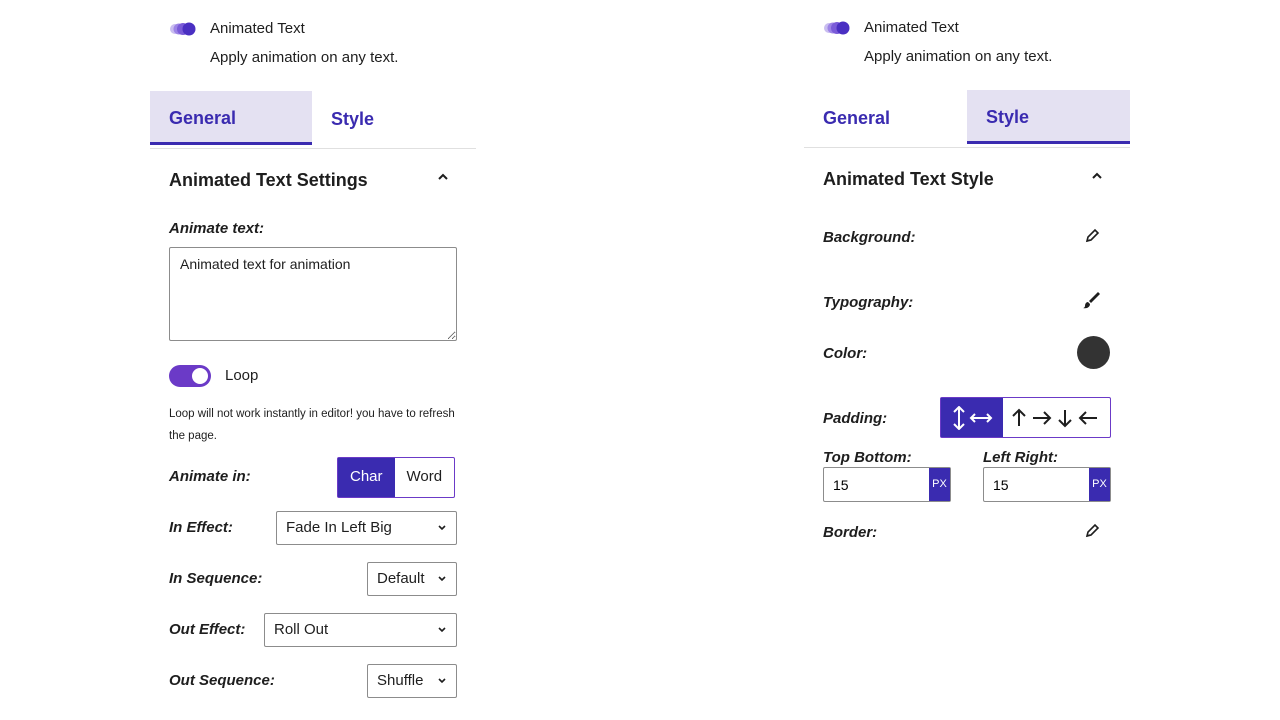 This screenshot has width=1280, height=720. I want to click on toggle-knob, so click(200, 376).